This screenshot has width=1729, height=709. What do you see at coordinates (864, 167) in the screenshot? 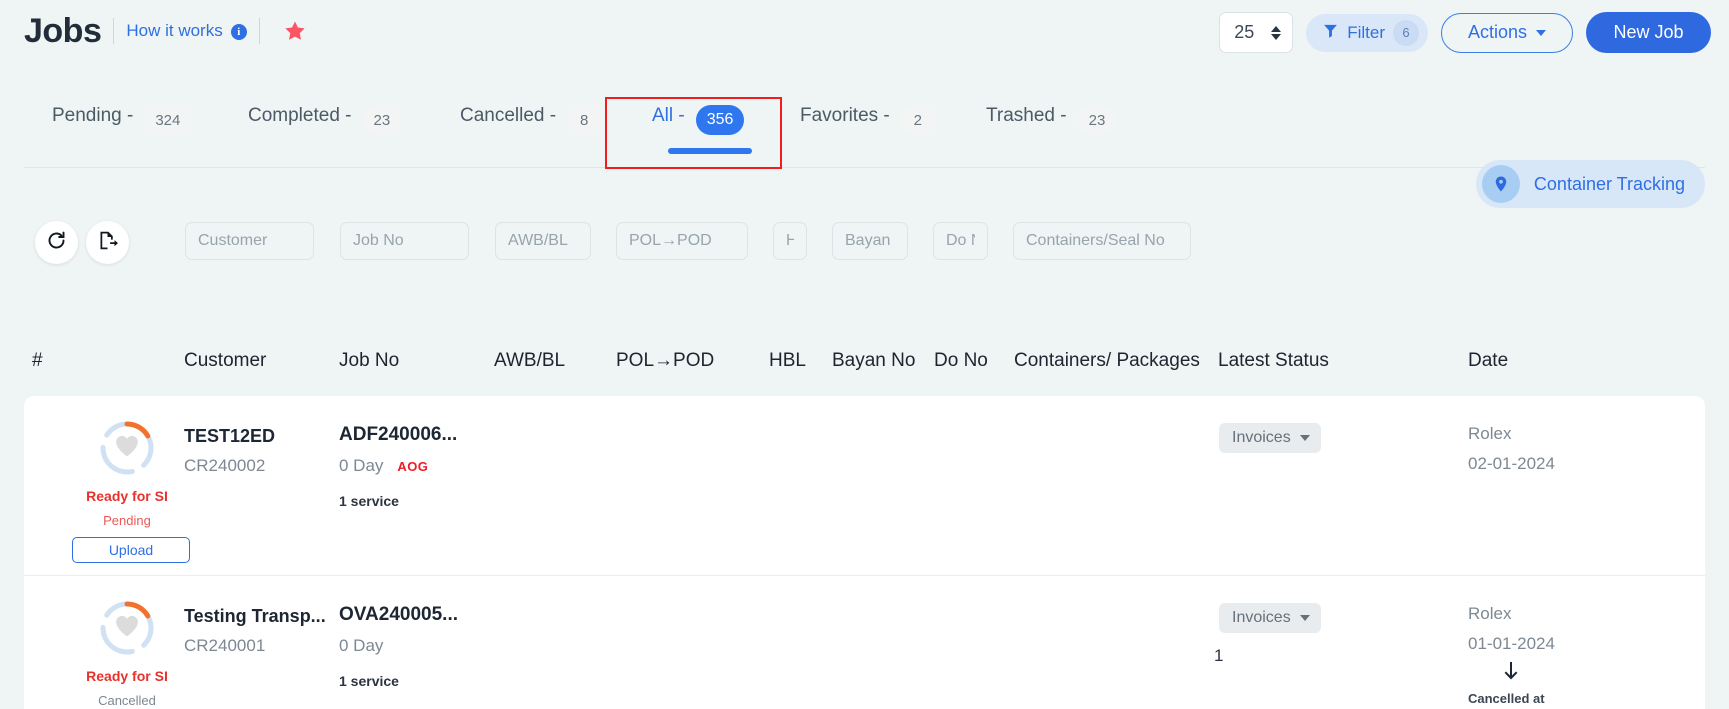
I see `tab-bar-divider` at bounding box center [864, 167].